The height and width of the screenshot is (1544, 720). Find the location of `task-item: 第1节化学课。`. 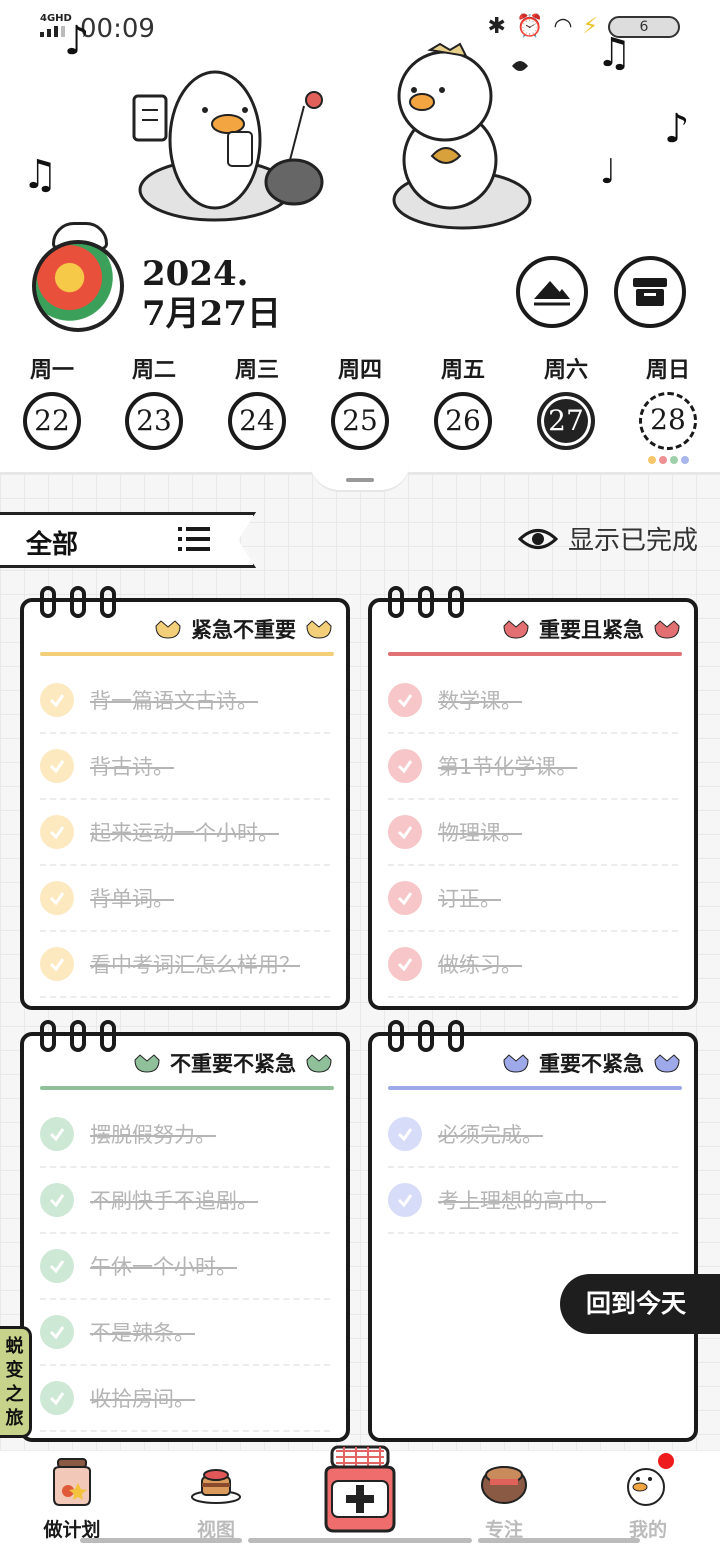

task-item: 第1节化学课。 is located at coordinates (533, 767).